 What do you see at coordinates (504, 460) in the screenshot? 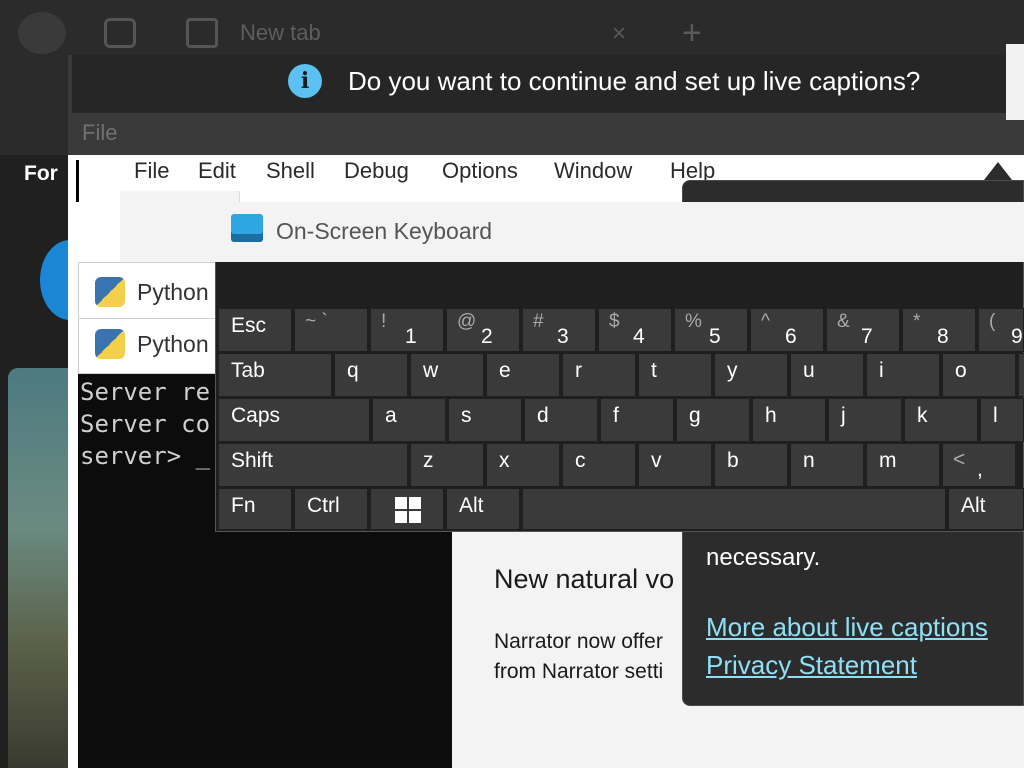
I see `key-label: x` at bounding box center [504, 460].